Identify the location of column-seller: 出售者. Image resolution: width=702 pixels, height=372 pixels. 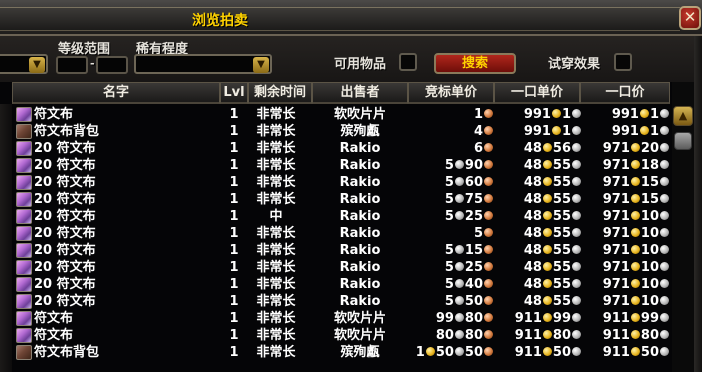
(360, 93).